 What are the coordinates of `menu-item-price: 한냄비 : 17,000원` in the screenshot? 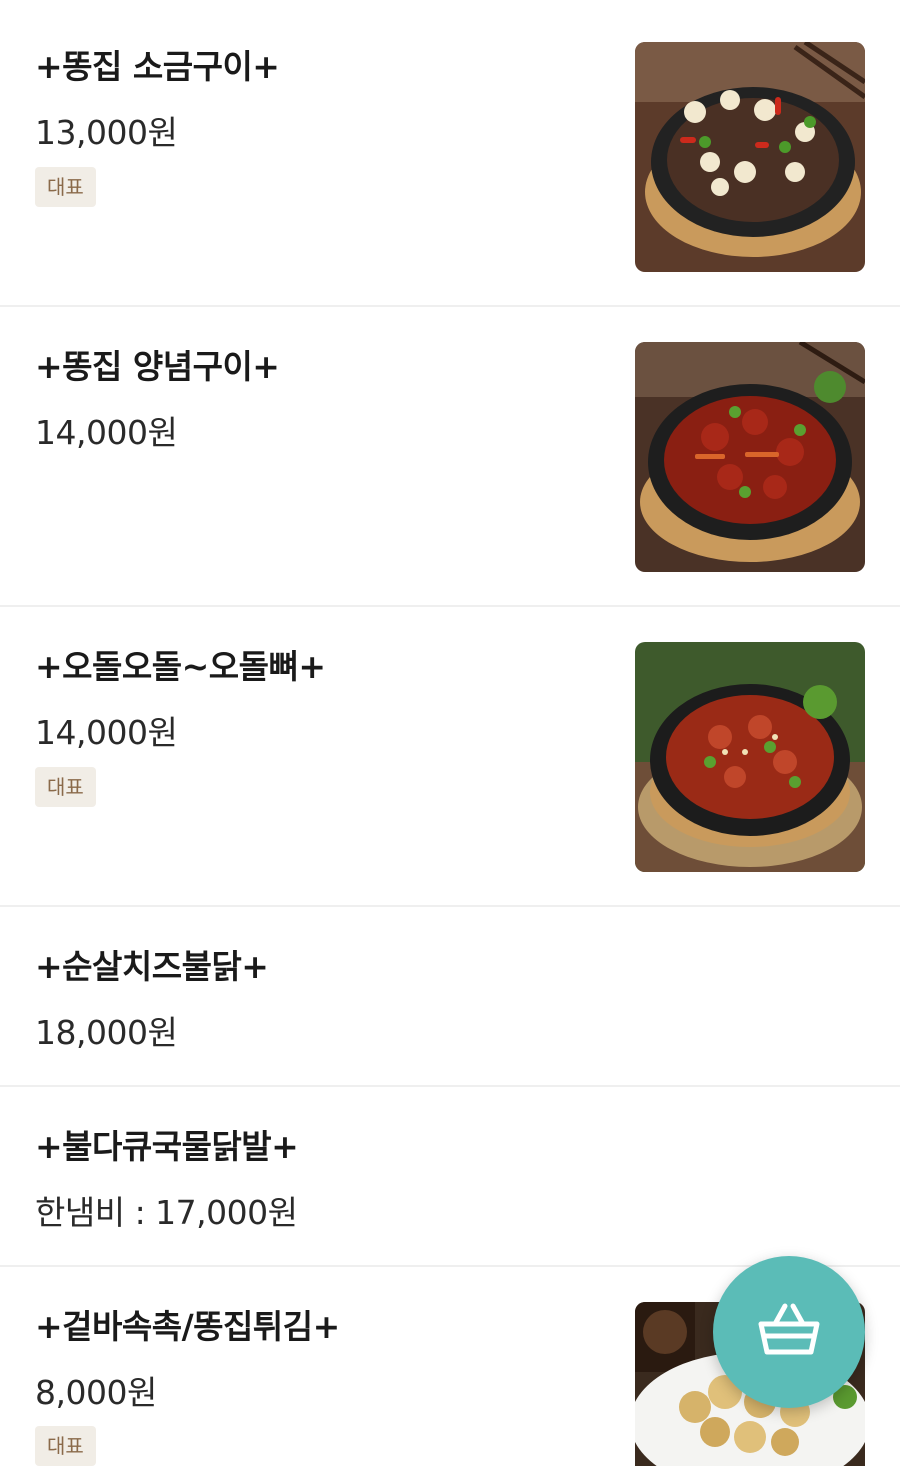 It's located at (166, 1212).